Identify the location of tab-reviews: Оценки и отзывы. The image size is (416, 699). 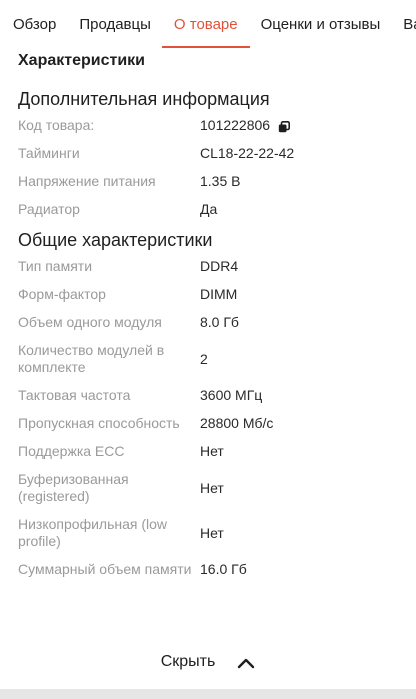
(321, 24).